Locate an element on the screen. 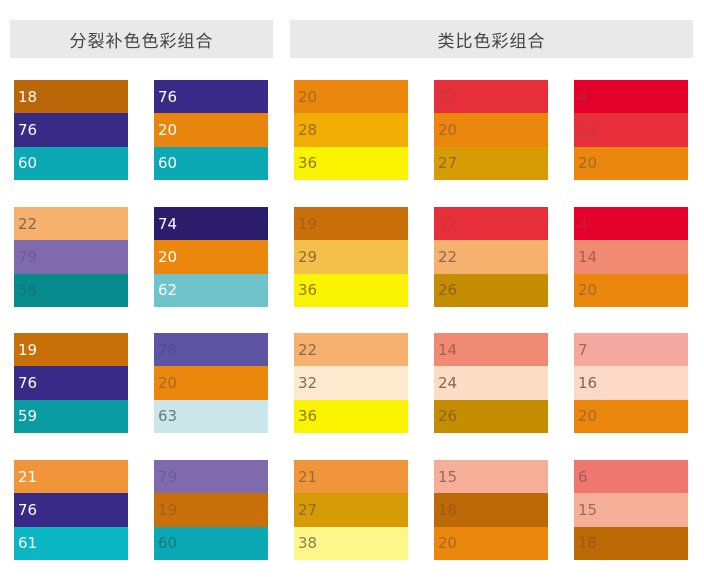 Image resolution: width=704 pixels, height=577 pixels. color-palette: 78 20 63 is located at coordinates (211, 383).